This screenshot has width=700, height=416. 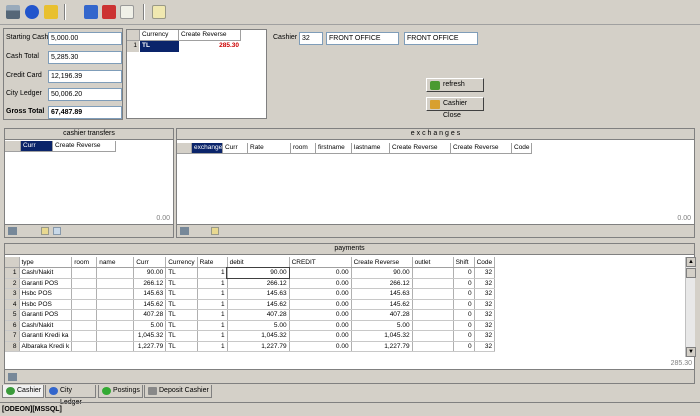 What do you see at coordinates (320, 262) in the screenshot?
I see `credit-header: CREDIT` at bounding box center [320, 262].